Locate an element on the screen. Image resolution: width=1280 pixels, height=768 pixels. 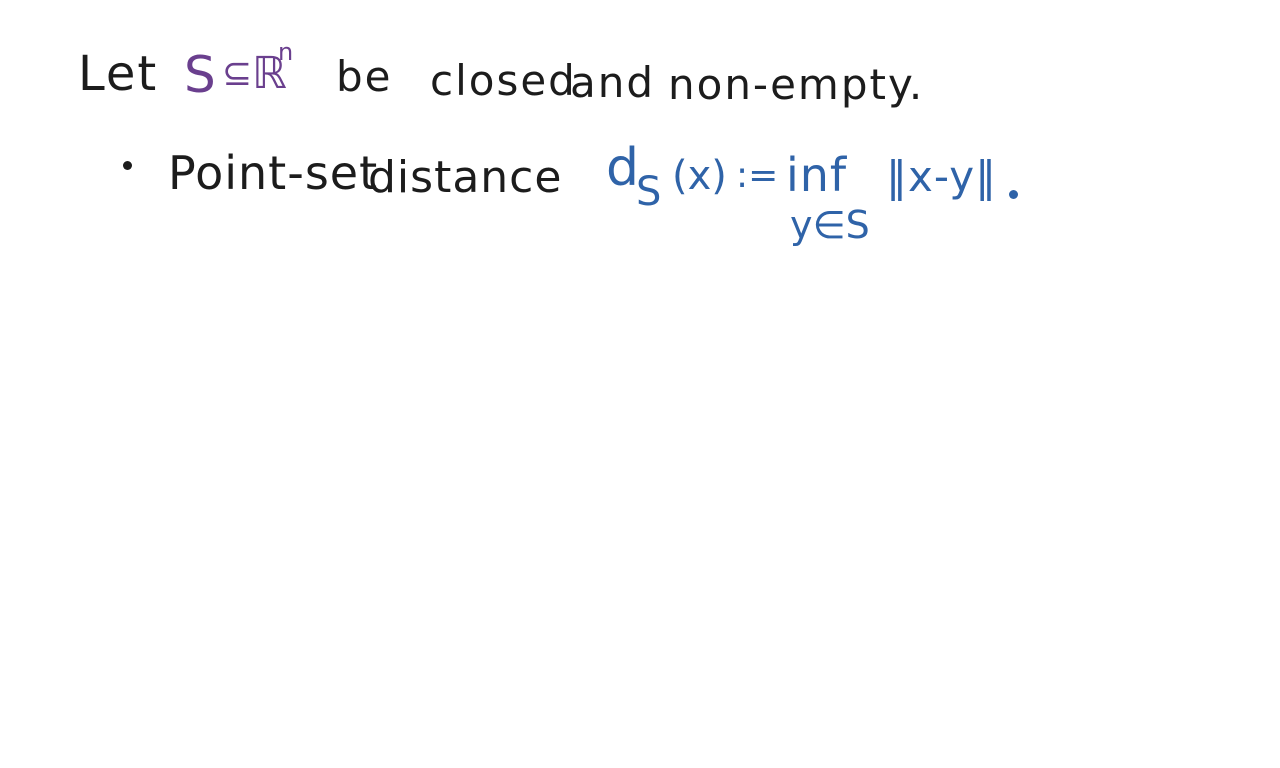
set-symbol-s: S is located at coordinates (200, 75).